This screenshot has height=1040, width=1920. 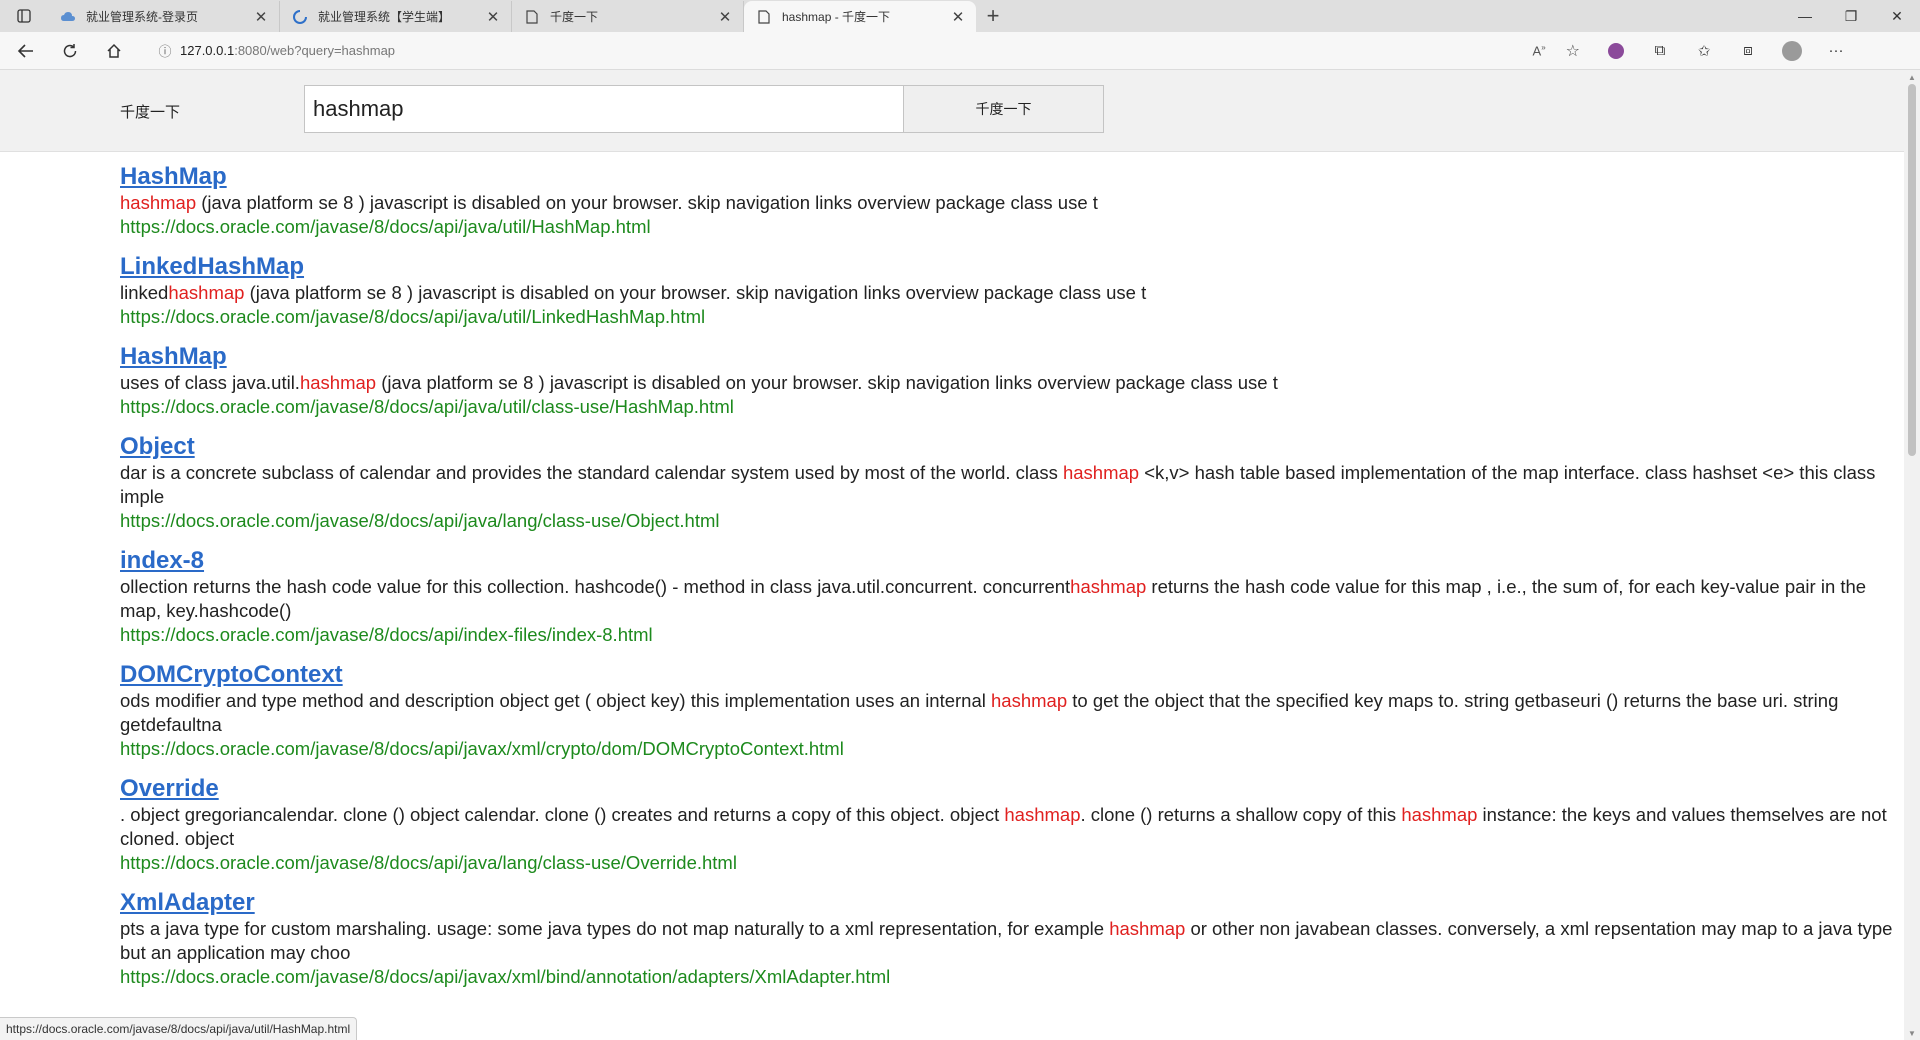 I want to click on home-button, so click(x=114, y=51).